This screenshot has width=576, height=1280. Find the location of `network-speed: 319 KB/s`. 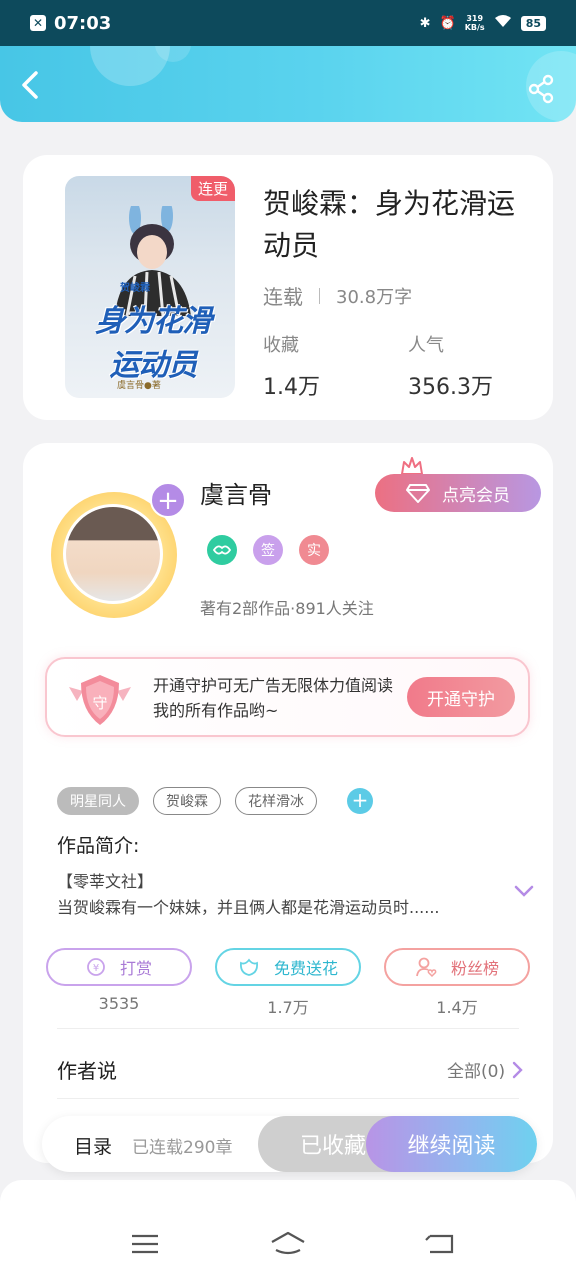

network-speed: 319 KB/s is located at coordinates (475, 23).